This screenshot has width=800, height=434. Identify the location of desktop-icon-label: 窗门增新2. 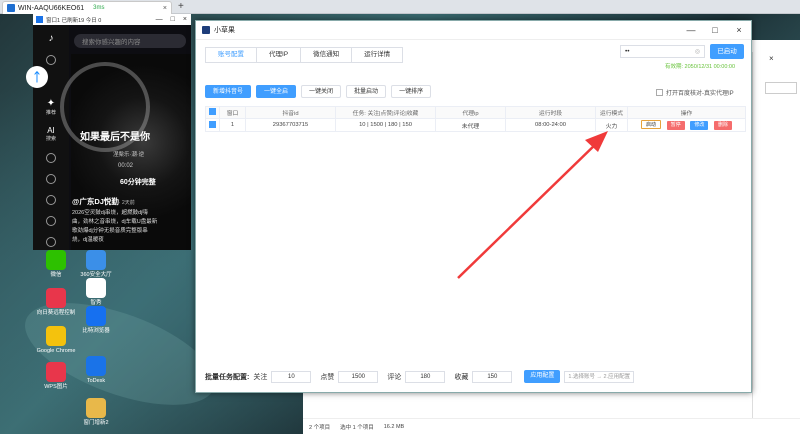
(96, 423).